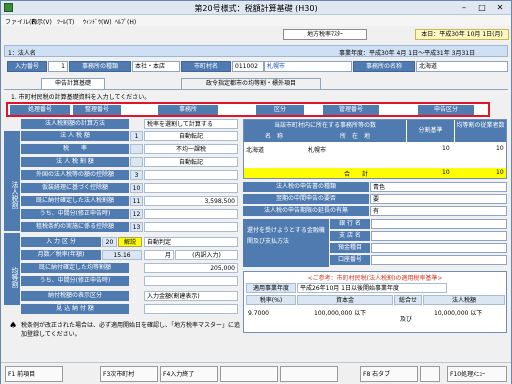  Describe the element at coordinates (41, 21) in the screenshot. I see `menu-view: 表示(V)` at that location.